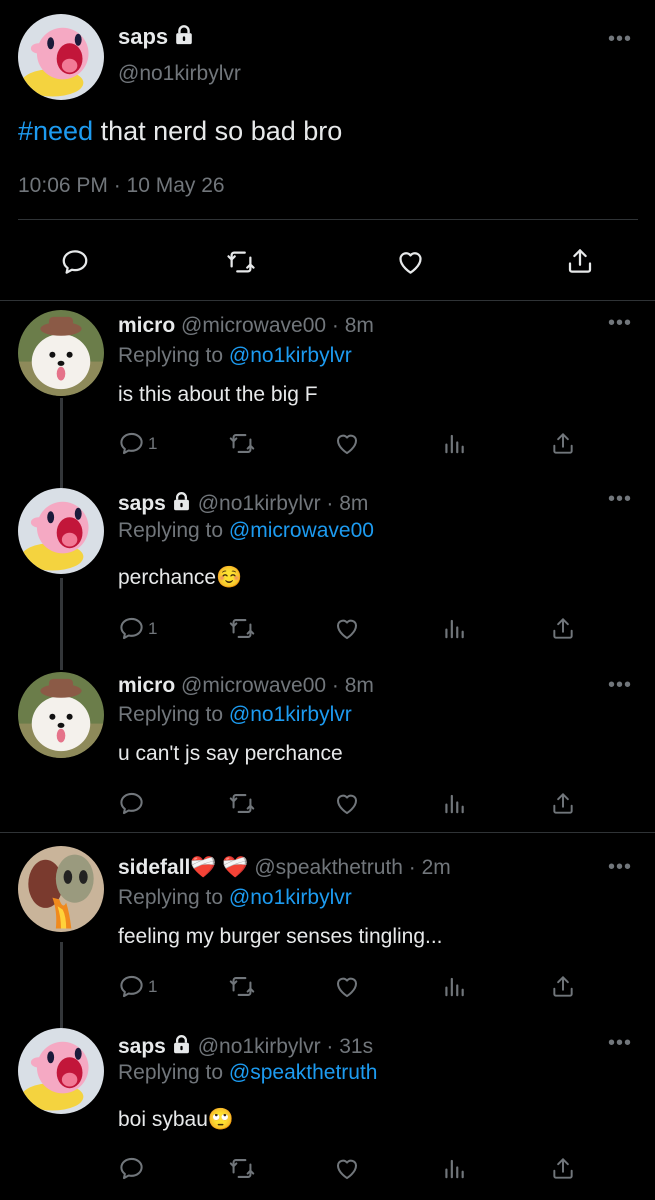 This screenshot has width=655, height=1200. Describe the element at coordinates (429, 867) in the screenshot. I see `reply-time: · 2m` at that location.